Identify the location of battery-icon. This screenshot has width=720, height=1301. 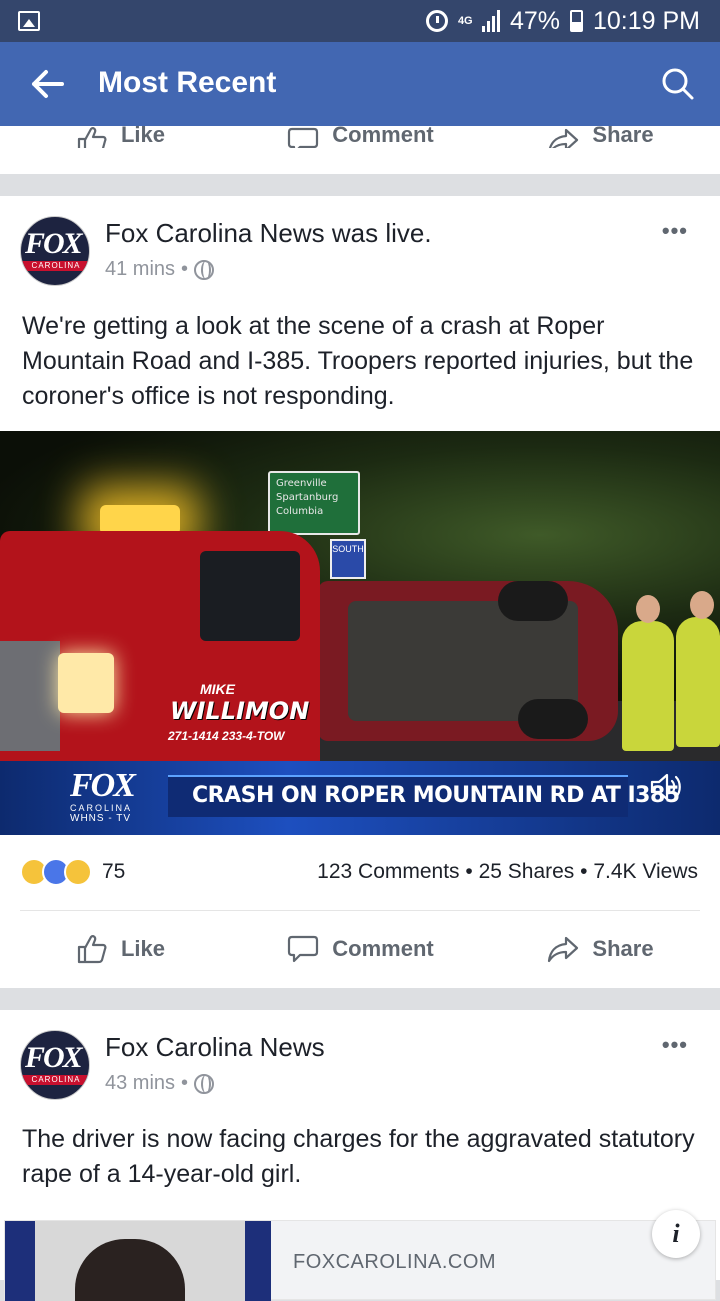
(576, 21).